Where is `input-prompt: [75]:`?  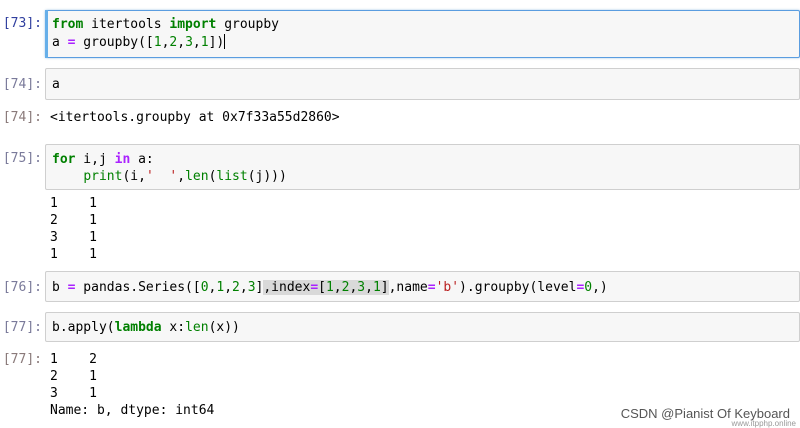
input-prompt: [75]: is located at coordinates (22, 158).